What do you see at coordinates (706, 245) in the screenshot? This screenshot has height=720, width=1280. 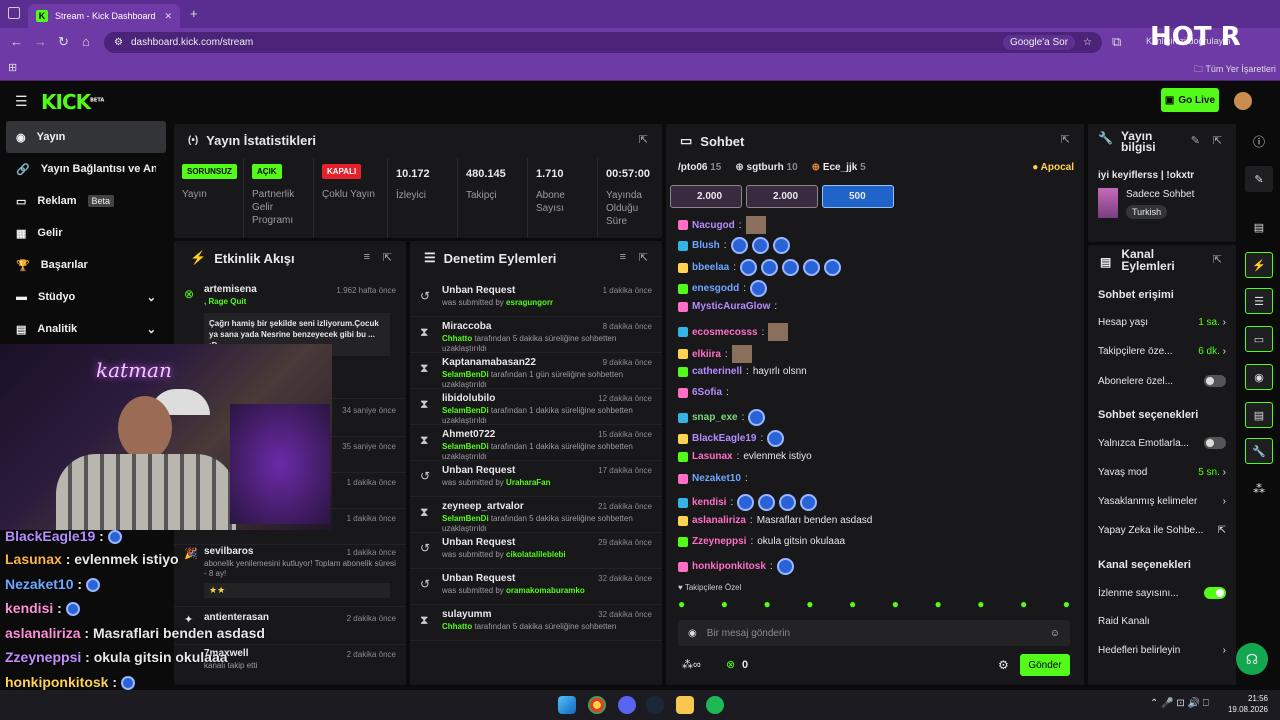 I see `chat-username: Blush` at bounding box center [706, 245].